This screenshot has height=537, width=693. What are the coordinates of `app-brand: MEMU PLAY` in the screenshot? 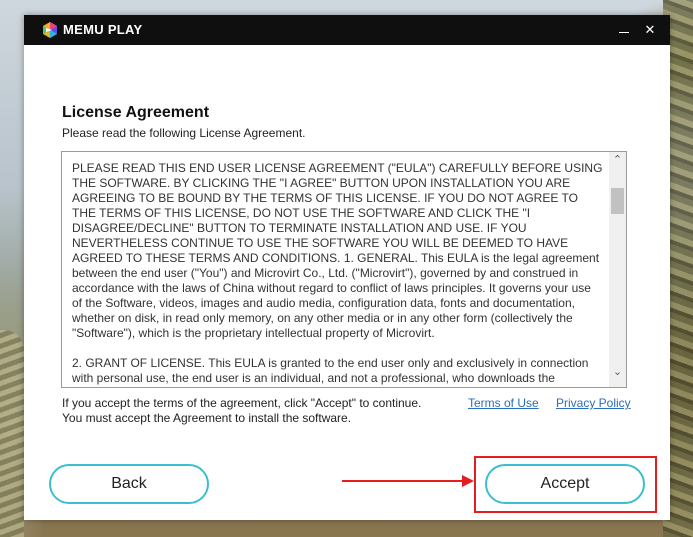 It's located at (103, 29).